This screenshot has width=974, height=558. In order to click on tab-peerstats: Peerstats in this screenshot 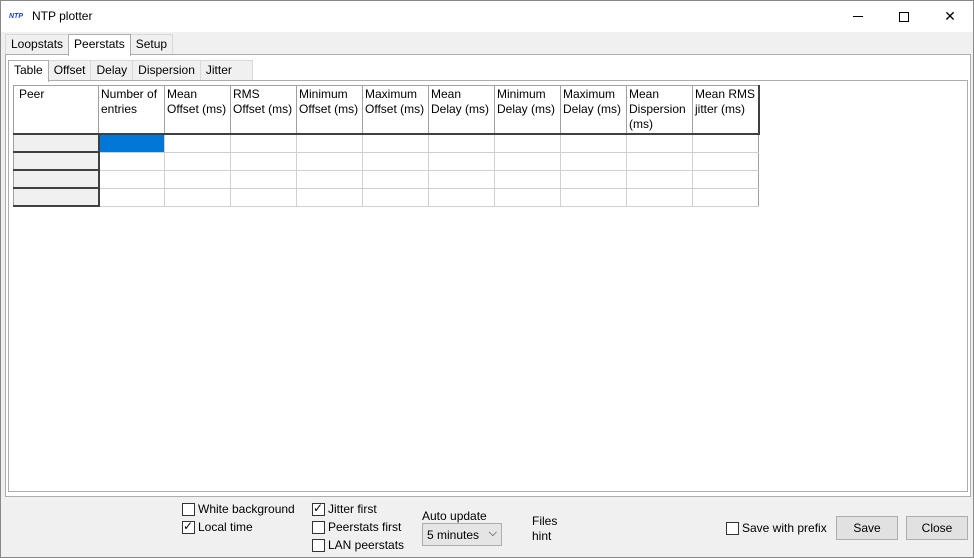, I will do `click(99, 45)`.